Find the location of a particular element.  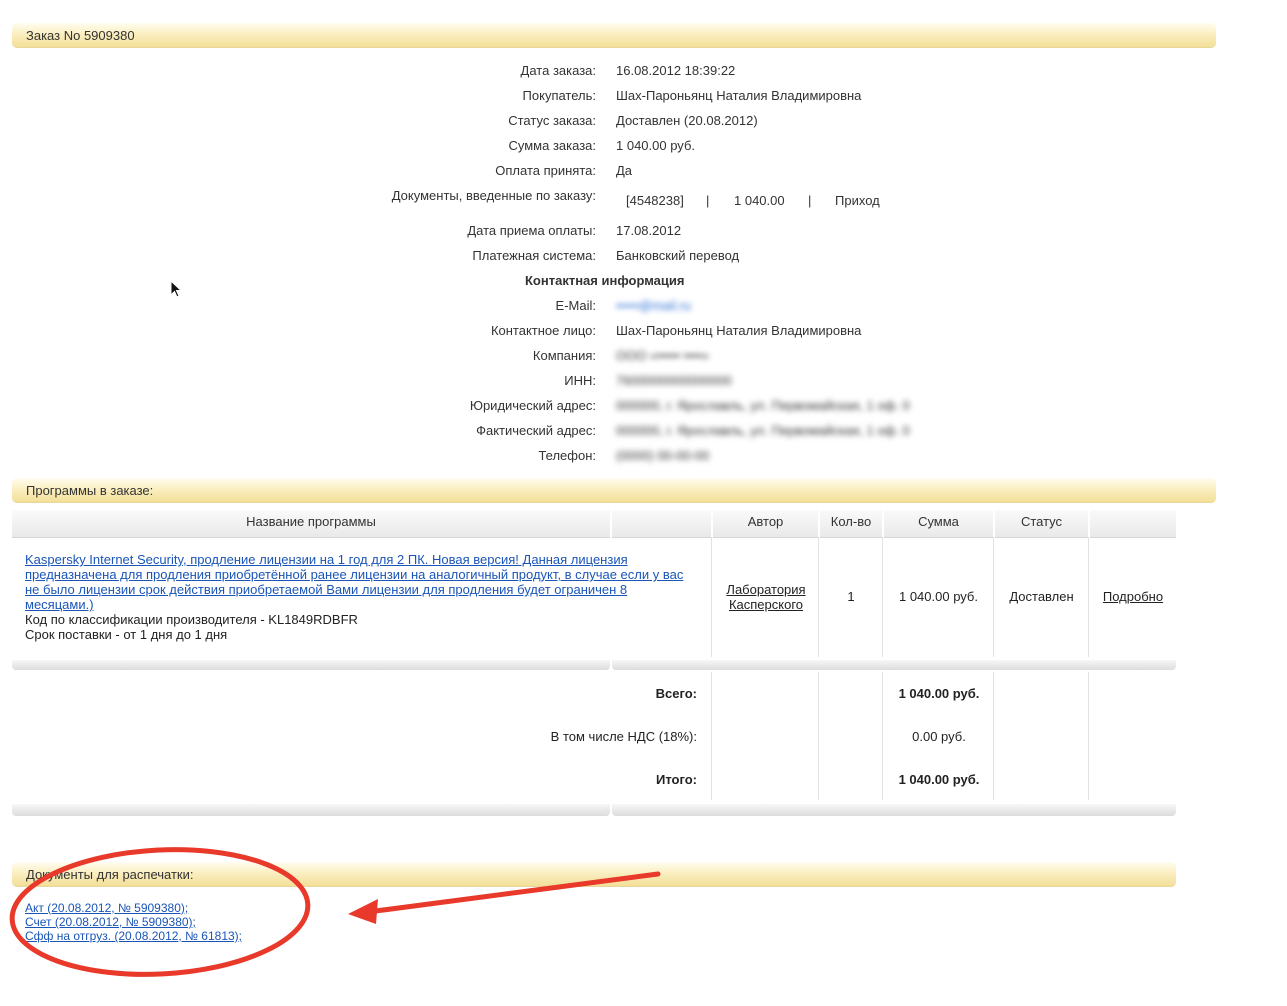

order-date-row: Дата заказа: 16.08.2012 18:39:22 is located at coordinates (643, 73).